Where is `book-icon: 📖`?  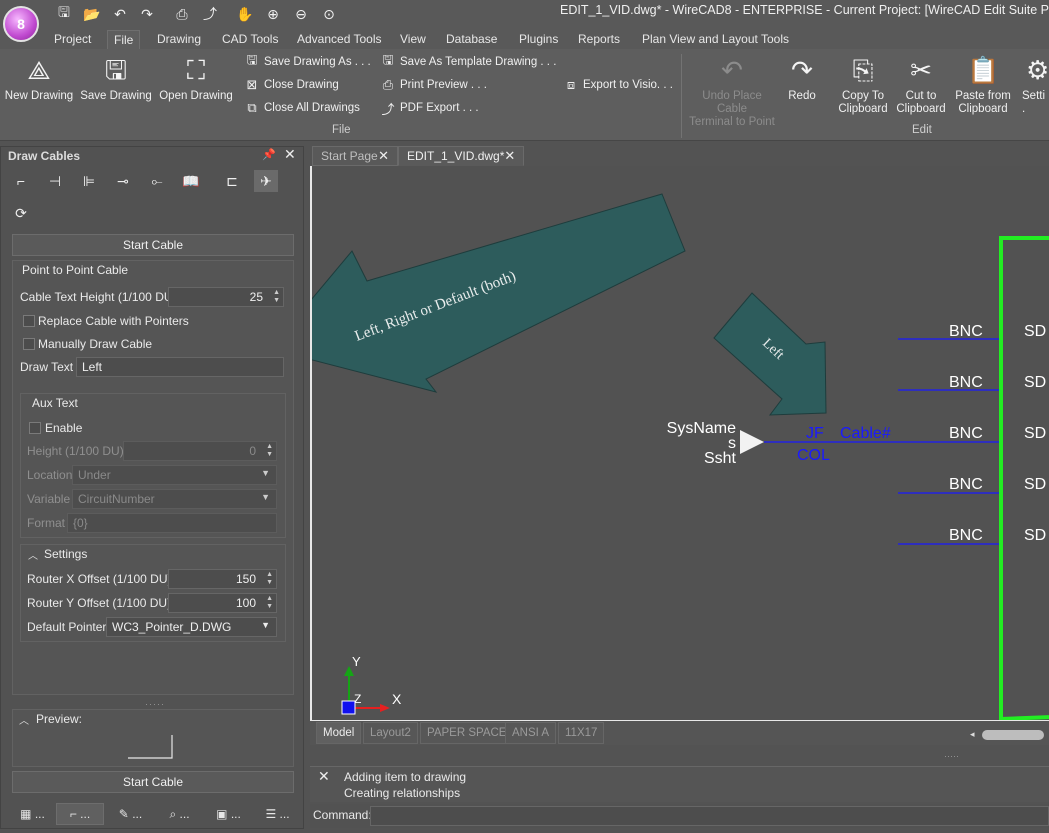 book-icon: 📖 is located at coordinates (191, 181).